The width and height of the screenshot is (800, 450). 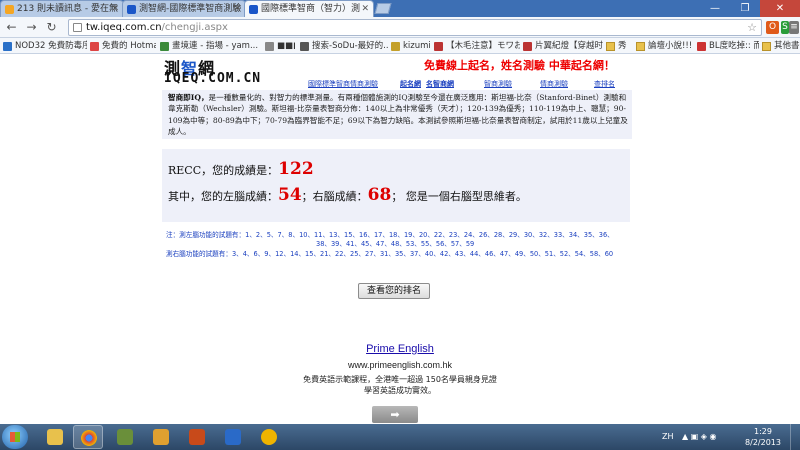 I want to click on other-bookmarks-folder: 其他書籤, so click(x=781, y=46).